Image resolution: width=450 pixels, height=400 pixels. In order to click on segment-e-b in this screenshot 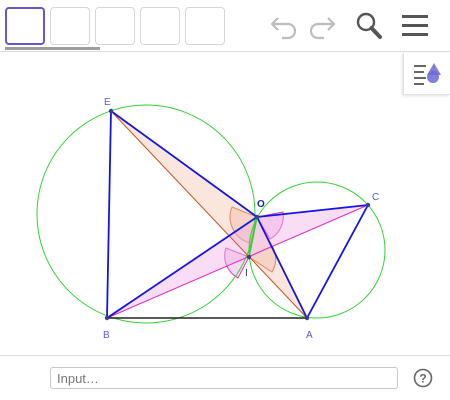, I will do `click(109, 214)`.